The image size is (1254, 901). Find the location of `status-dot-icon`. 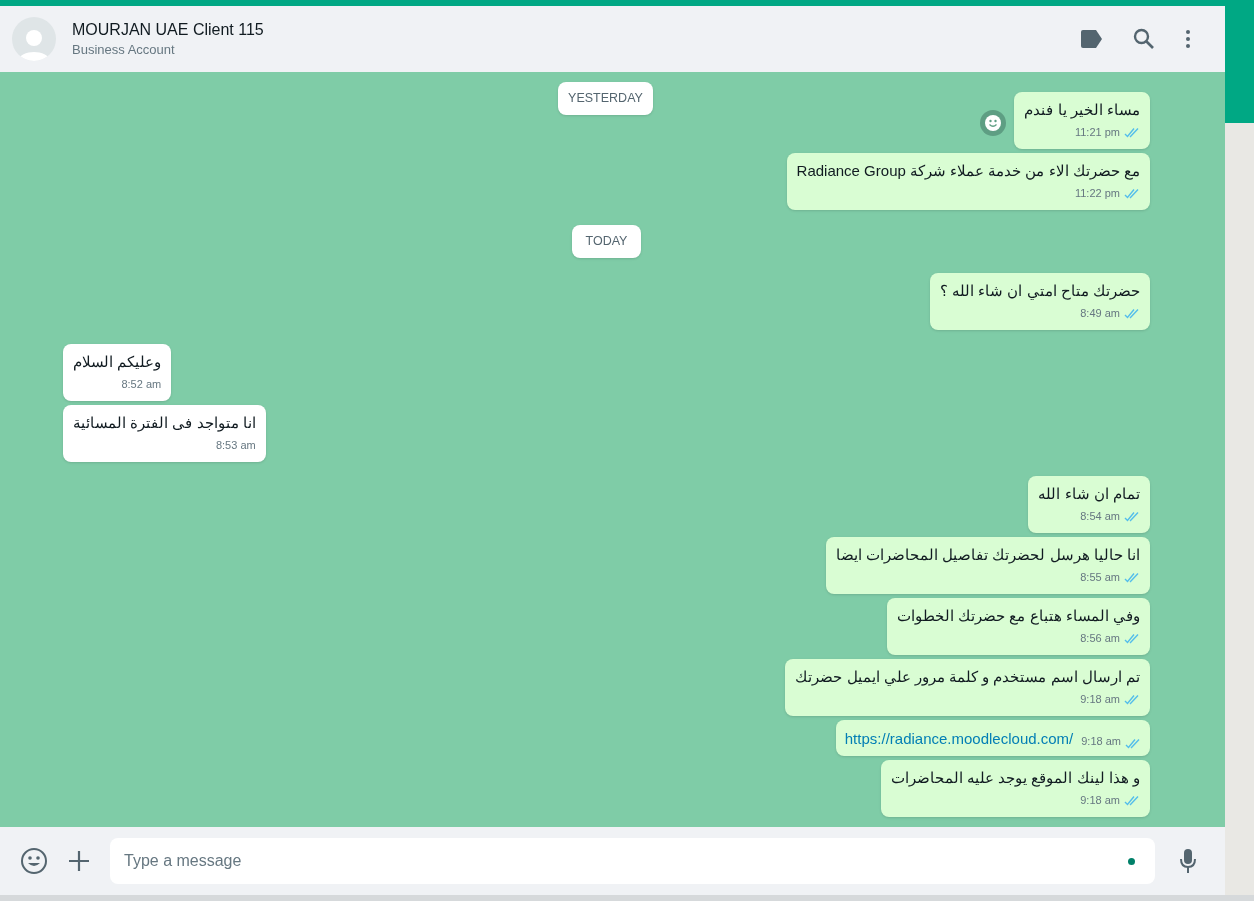

status-dot-icon is located at coordinates (1131, 861).